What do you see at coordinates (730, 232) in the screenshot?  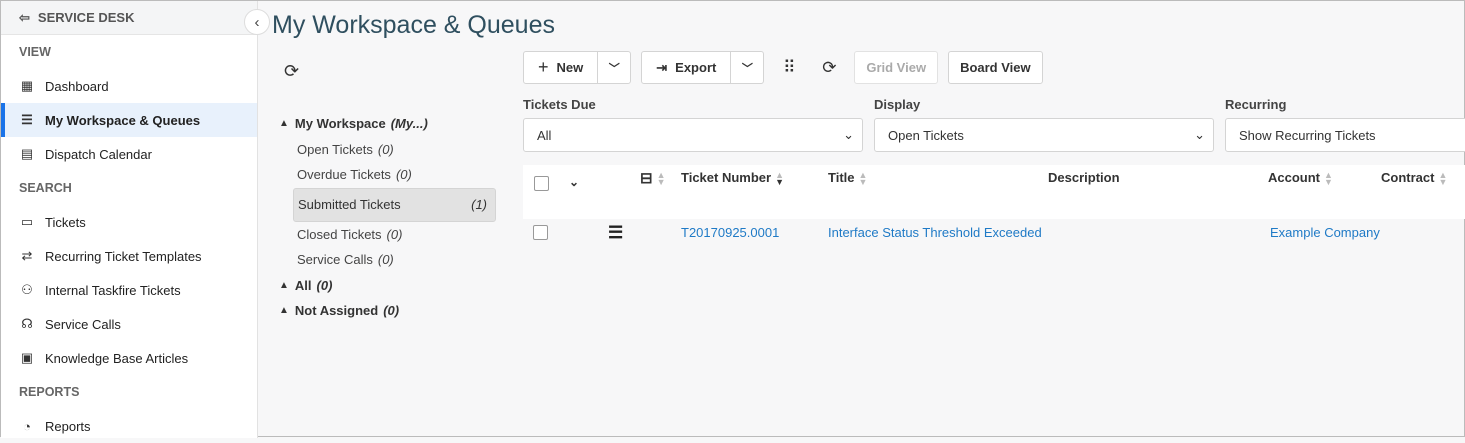 I see `ticket-number-link: T20170925.0001` at bounding box center [730, 232].